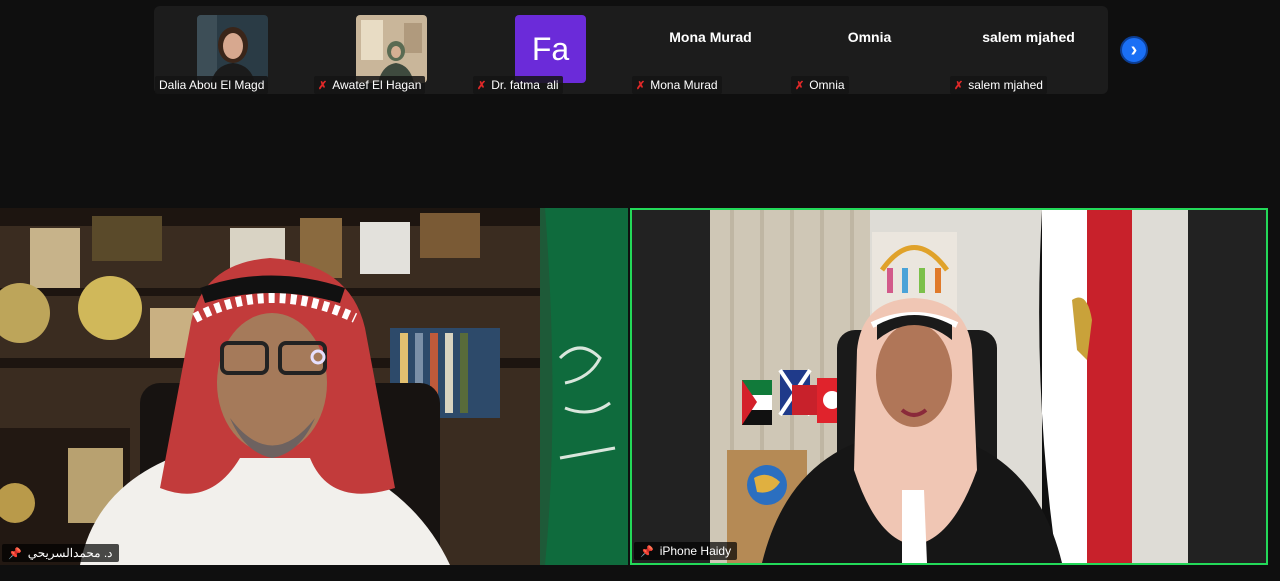 The width and height of the screenshot is (1280, 581). Describe the element at coordinates (869, 37) in the screenshot. I see `participant-name-display: Omnia` at that location.